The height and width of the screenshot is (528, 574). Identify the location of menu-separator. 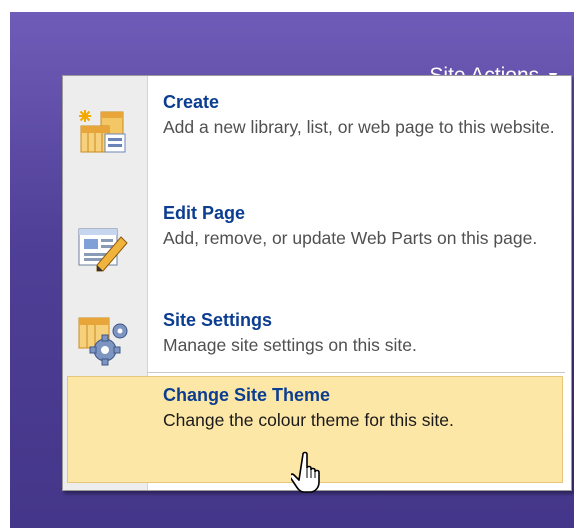
(356, 372).